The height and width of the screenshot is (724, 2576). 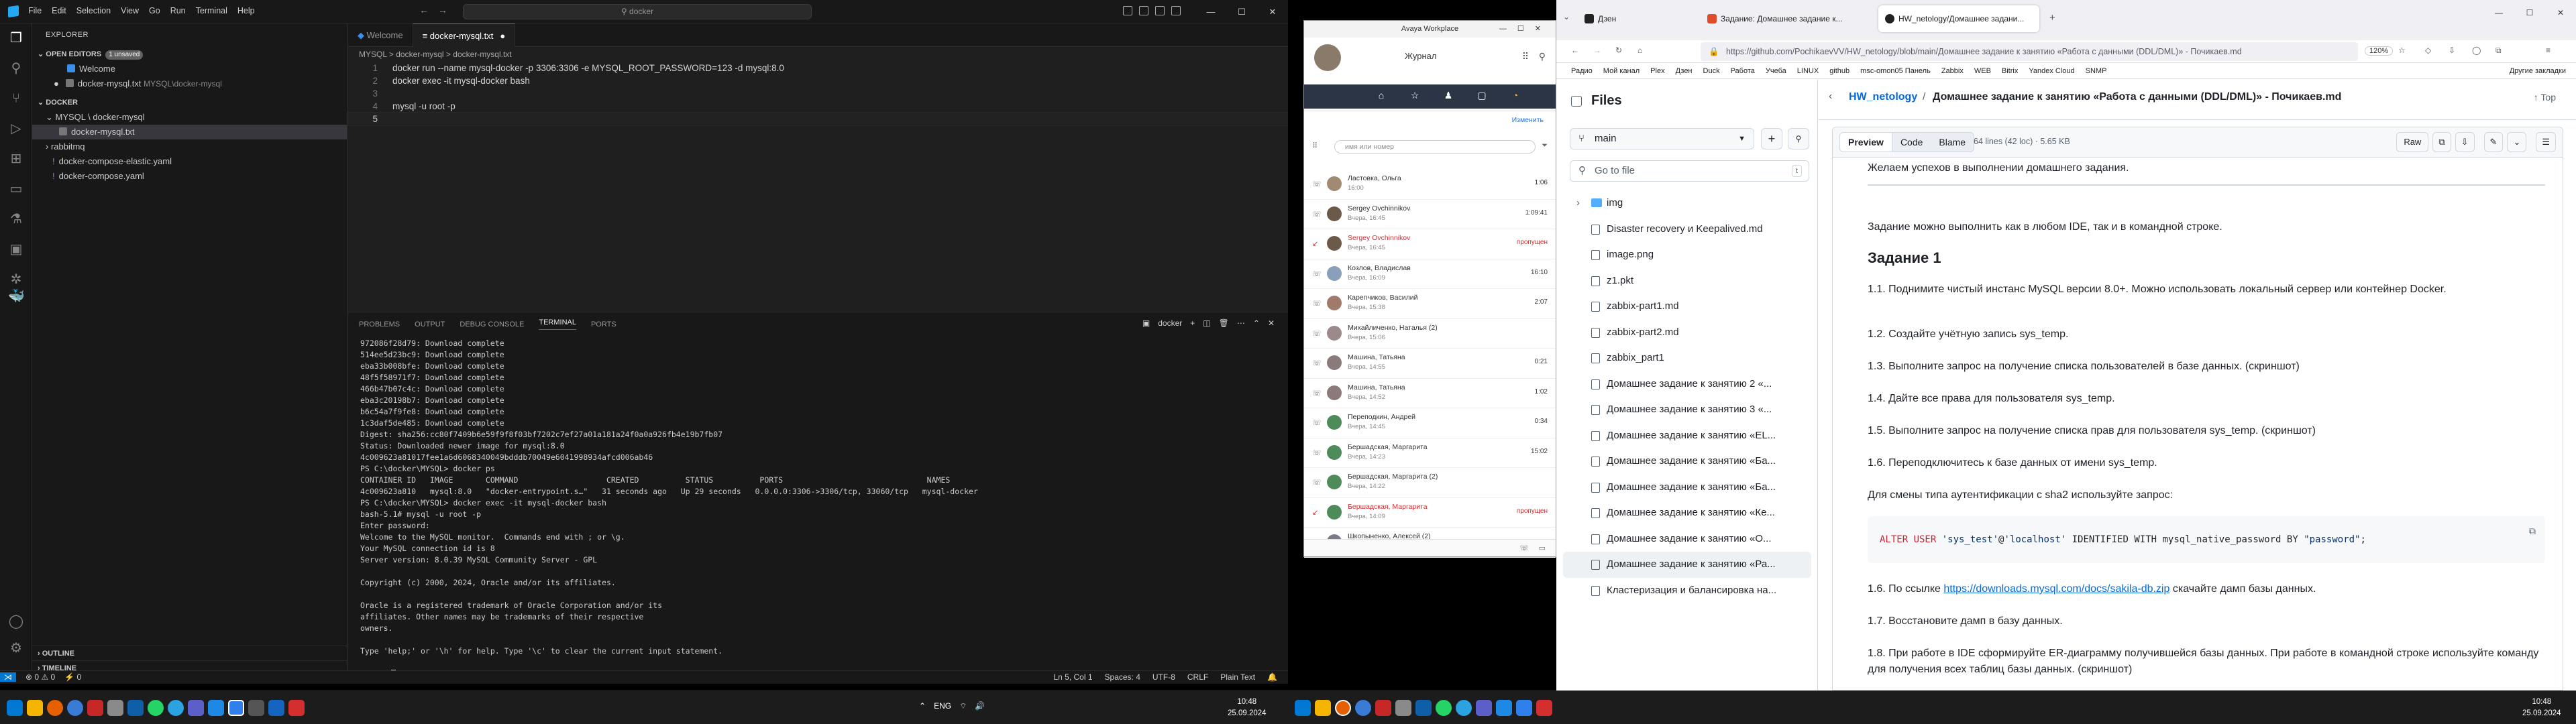 What do you see at coordinates (1866, 142) in the screenshot?
I see `tab-preview: Preview` at bounding box center [1866, 142].